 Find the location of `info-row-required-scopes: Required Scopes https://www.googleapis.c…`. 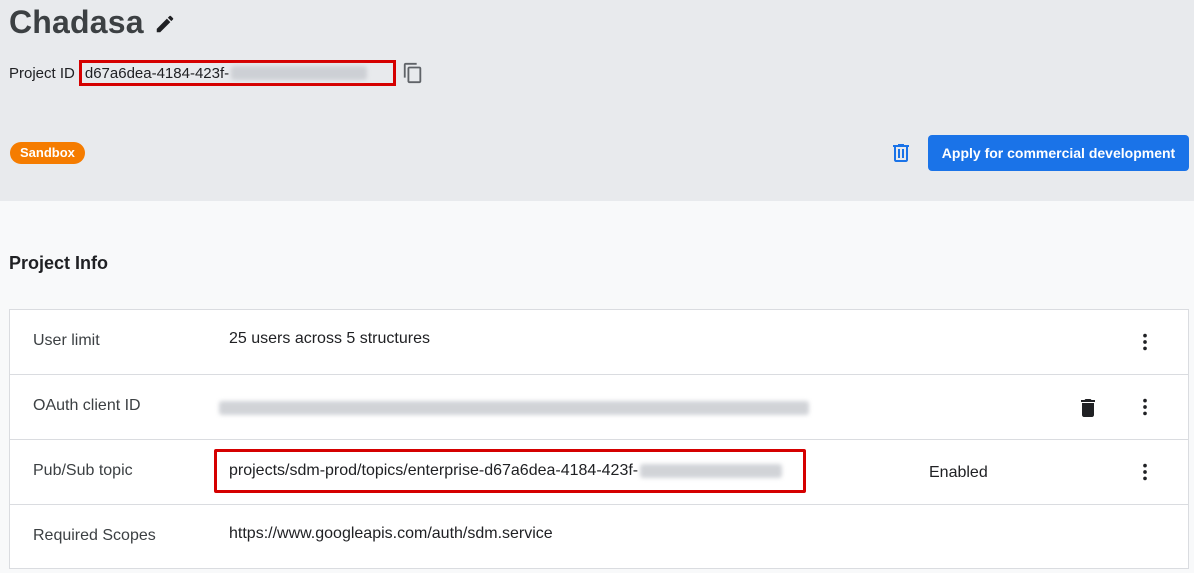

info-row-required-scopes: Required Scopes https://www.googleapis.c… is located at coordinates (599, 537).